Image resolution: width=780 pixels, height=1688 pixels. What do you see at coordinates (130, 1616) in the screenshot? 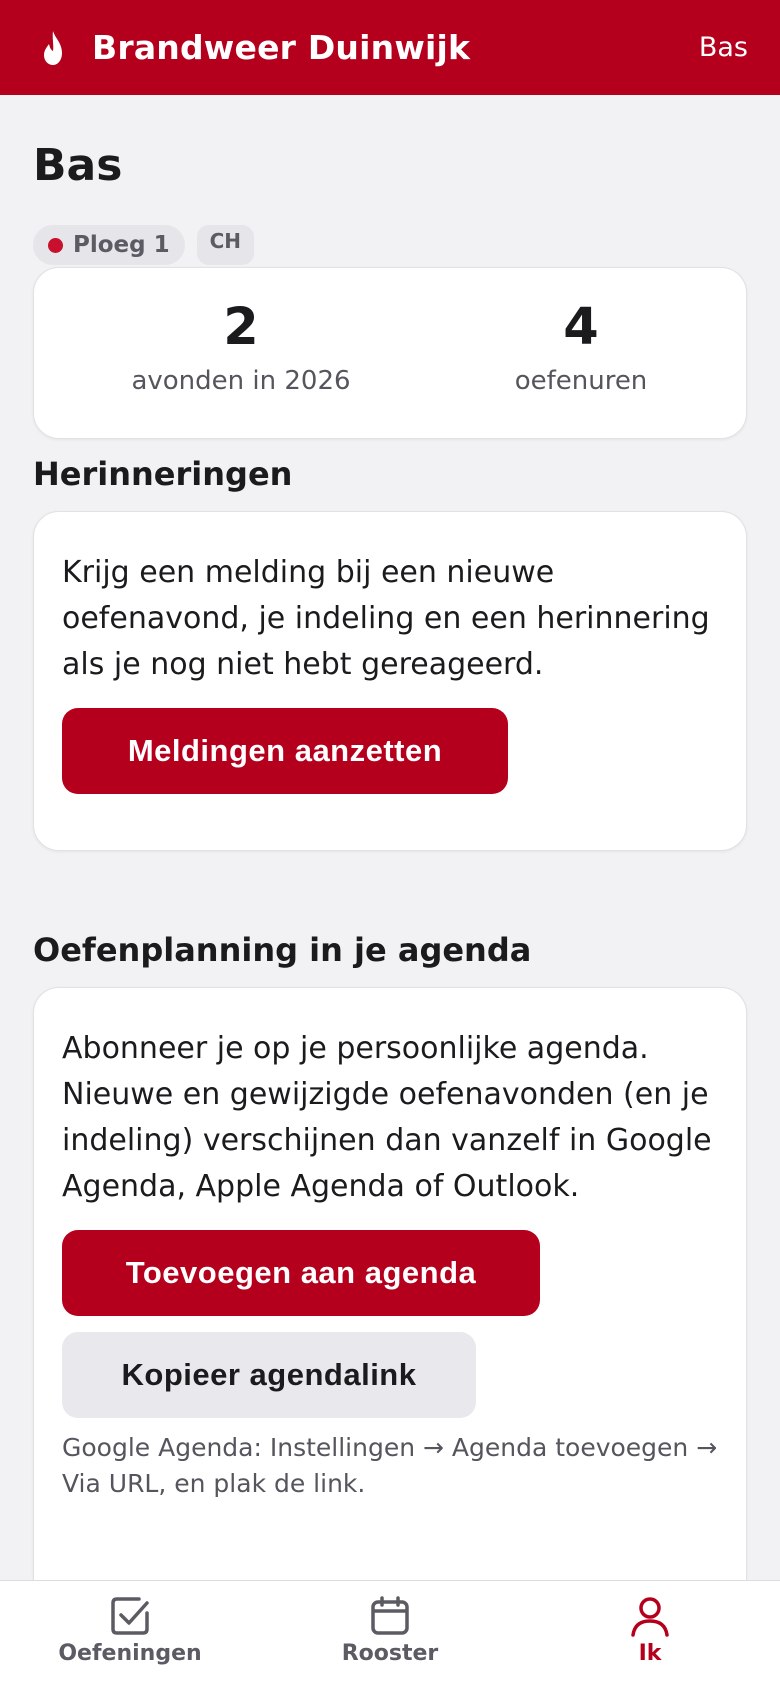
I see `checkbox-icon` at bounding box center [130, 1616].